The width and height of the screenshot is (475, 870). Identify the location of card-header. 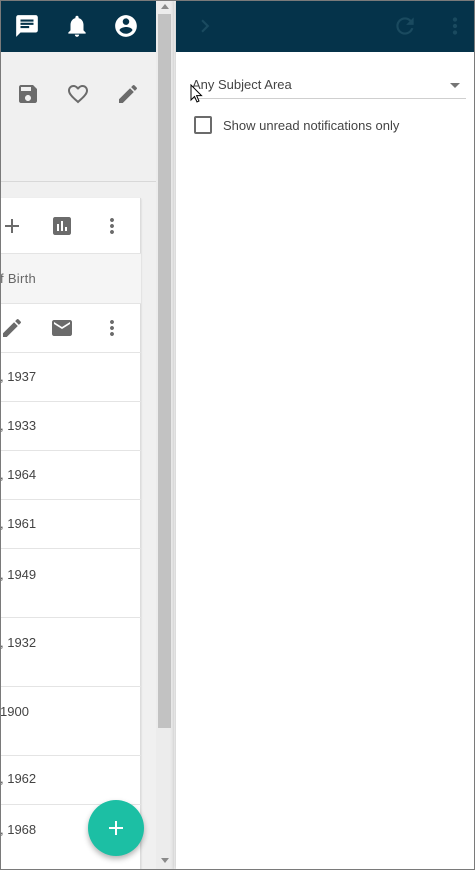
(70, 226).